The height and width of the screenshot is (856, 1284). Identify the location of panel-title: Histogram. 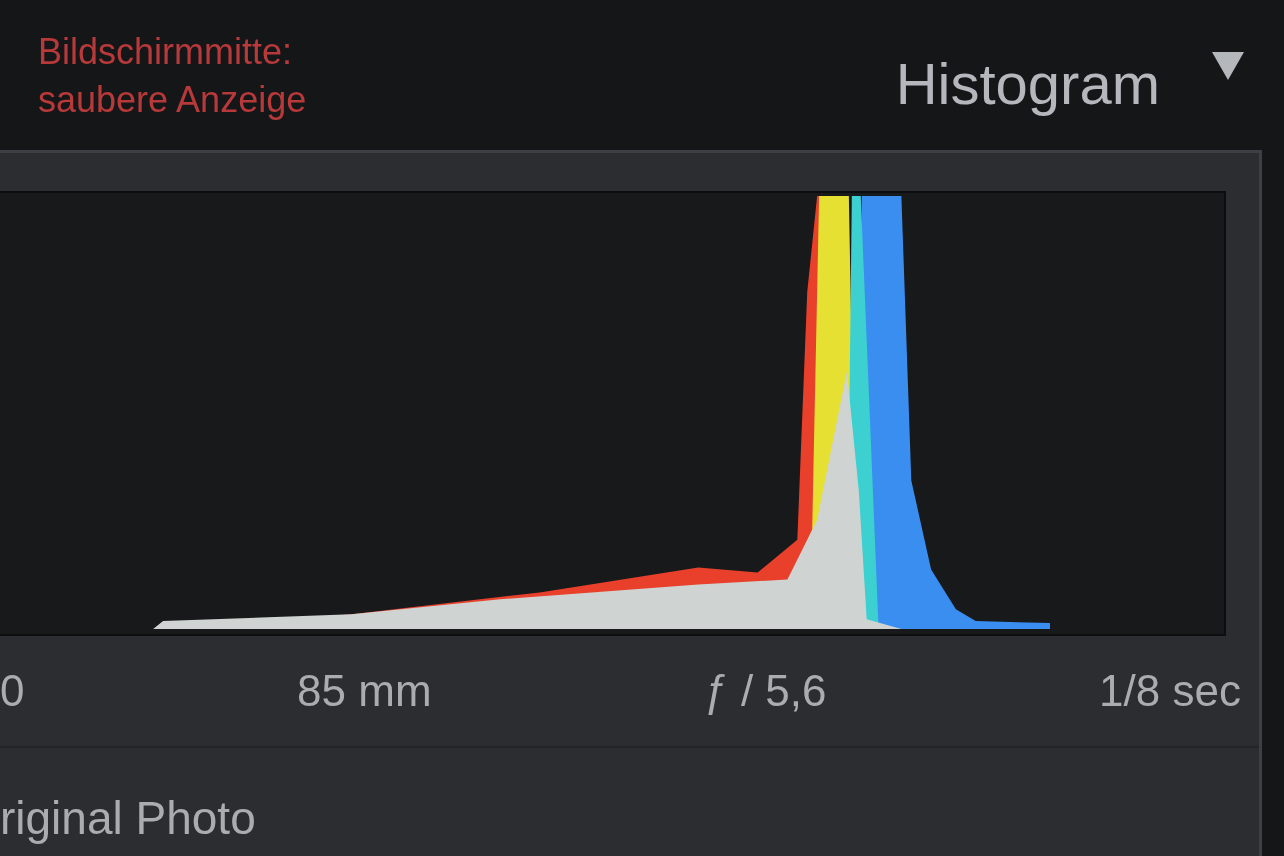
(1027, 84).